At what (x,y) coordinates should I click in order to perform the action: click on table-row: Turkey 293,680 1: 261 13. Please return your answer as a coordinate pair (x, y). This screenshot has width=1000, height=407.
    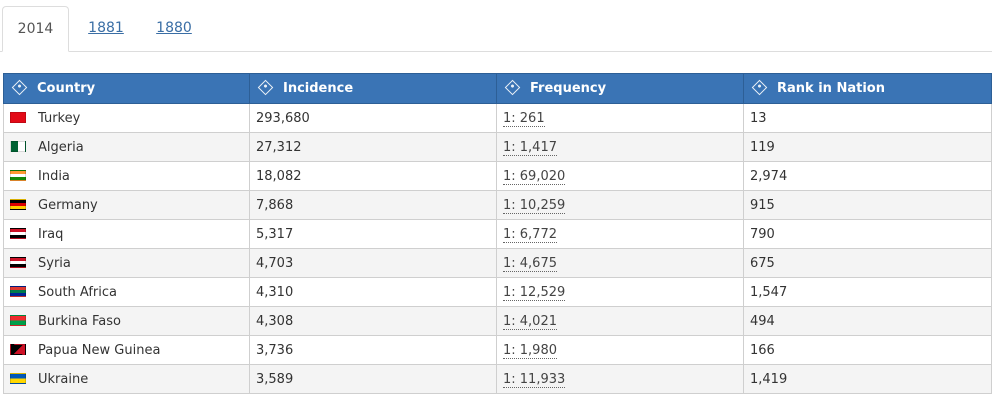
    Looking at the image, I should click on (497, 118).